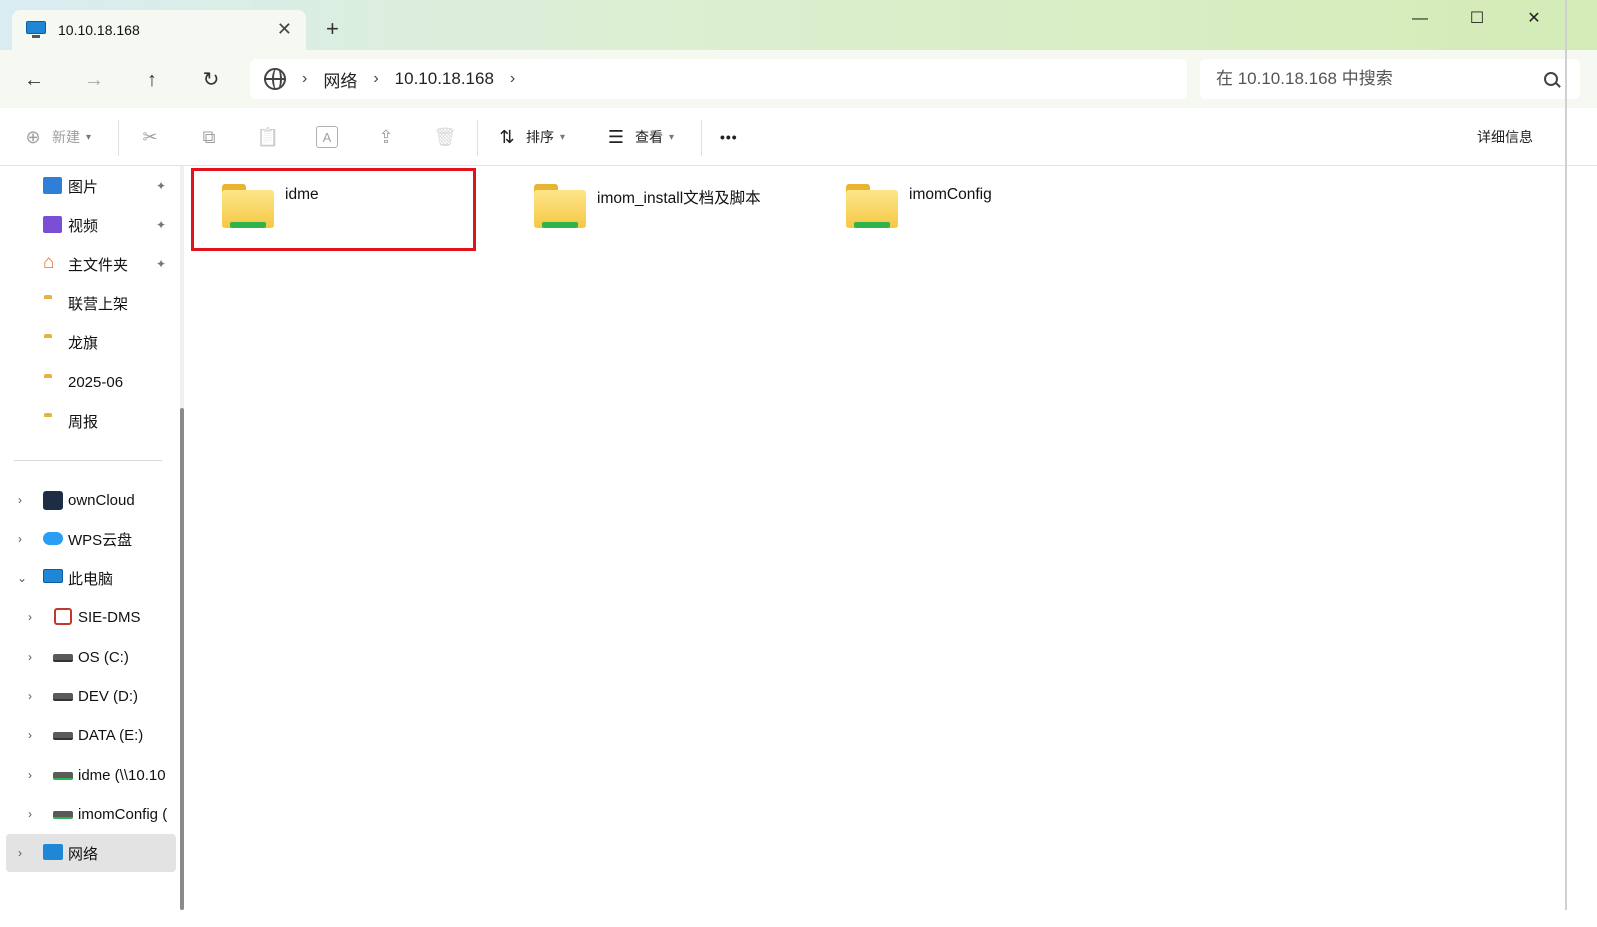 The width and height of the screenshot is (1597, 927). I want to click on tab-current: 10.10.18.168 ✕, so click(159, 30).